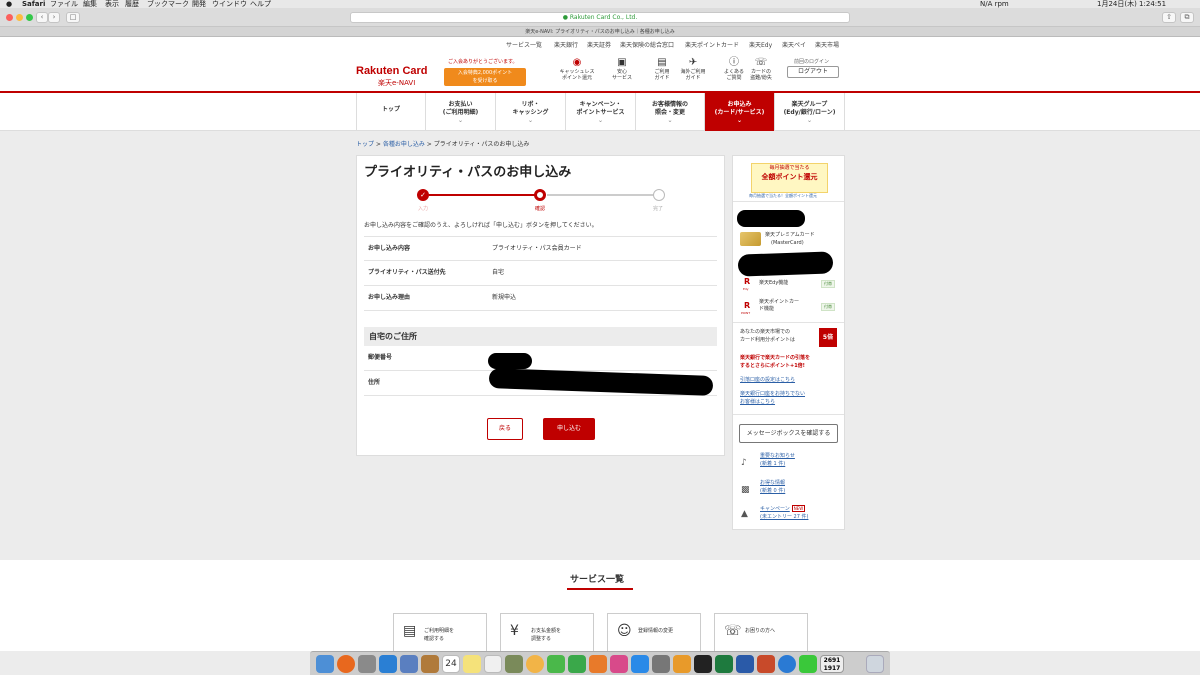 Image resolution: width=1200 pixels, height=675 pixels. I want to click on address-bar: ● Rakuten Card Co., Ltd., so click(600, 17).